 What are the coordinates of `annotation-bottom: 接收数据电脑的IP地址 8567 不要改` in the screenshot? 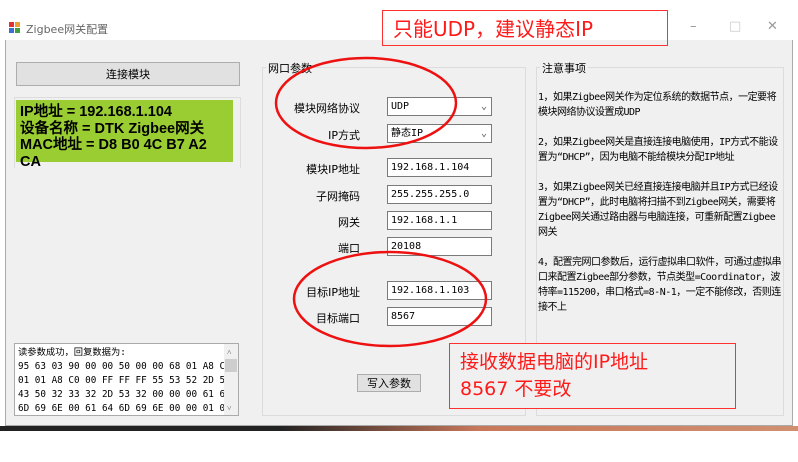 It's located at (592, 376).